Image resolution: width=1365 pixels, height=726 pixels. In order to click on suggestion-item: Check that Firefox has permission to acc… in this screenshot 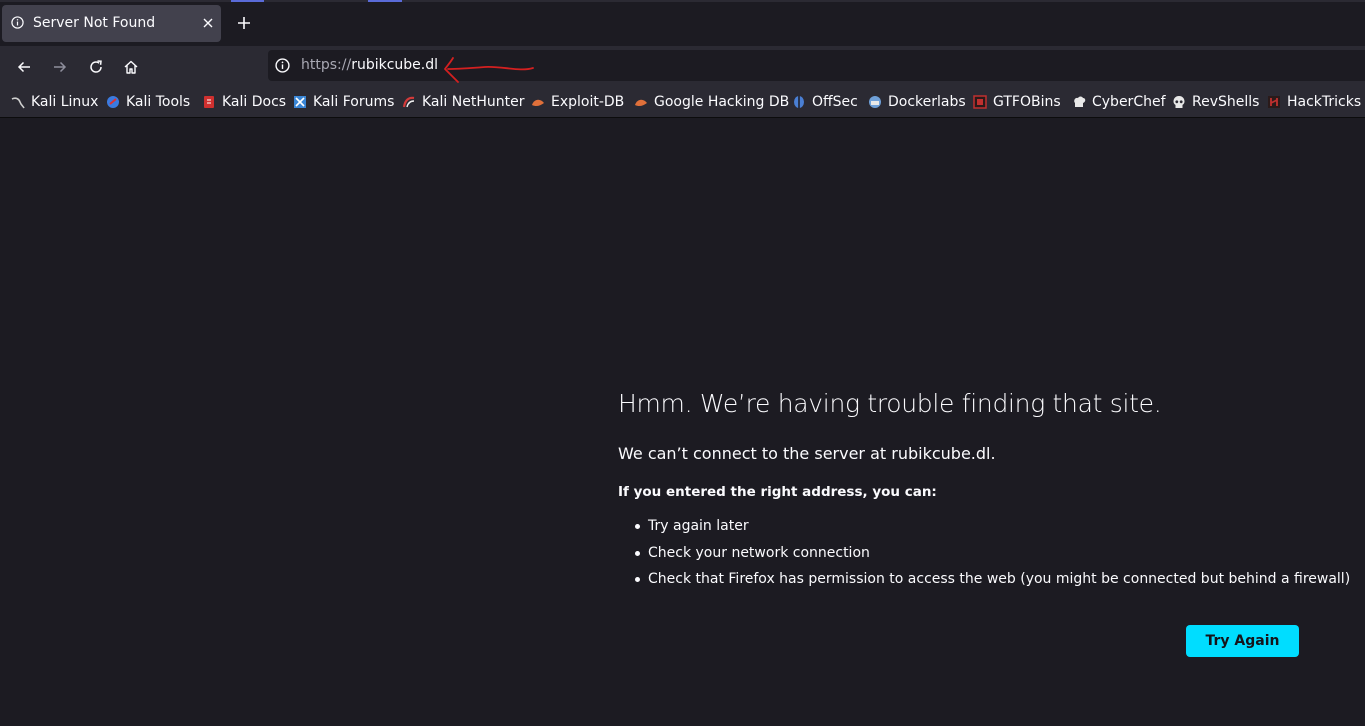, I will do `click(984, 581)`.